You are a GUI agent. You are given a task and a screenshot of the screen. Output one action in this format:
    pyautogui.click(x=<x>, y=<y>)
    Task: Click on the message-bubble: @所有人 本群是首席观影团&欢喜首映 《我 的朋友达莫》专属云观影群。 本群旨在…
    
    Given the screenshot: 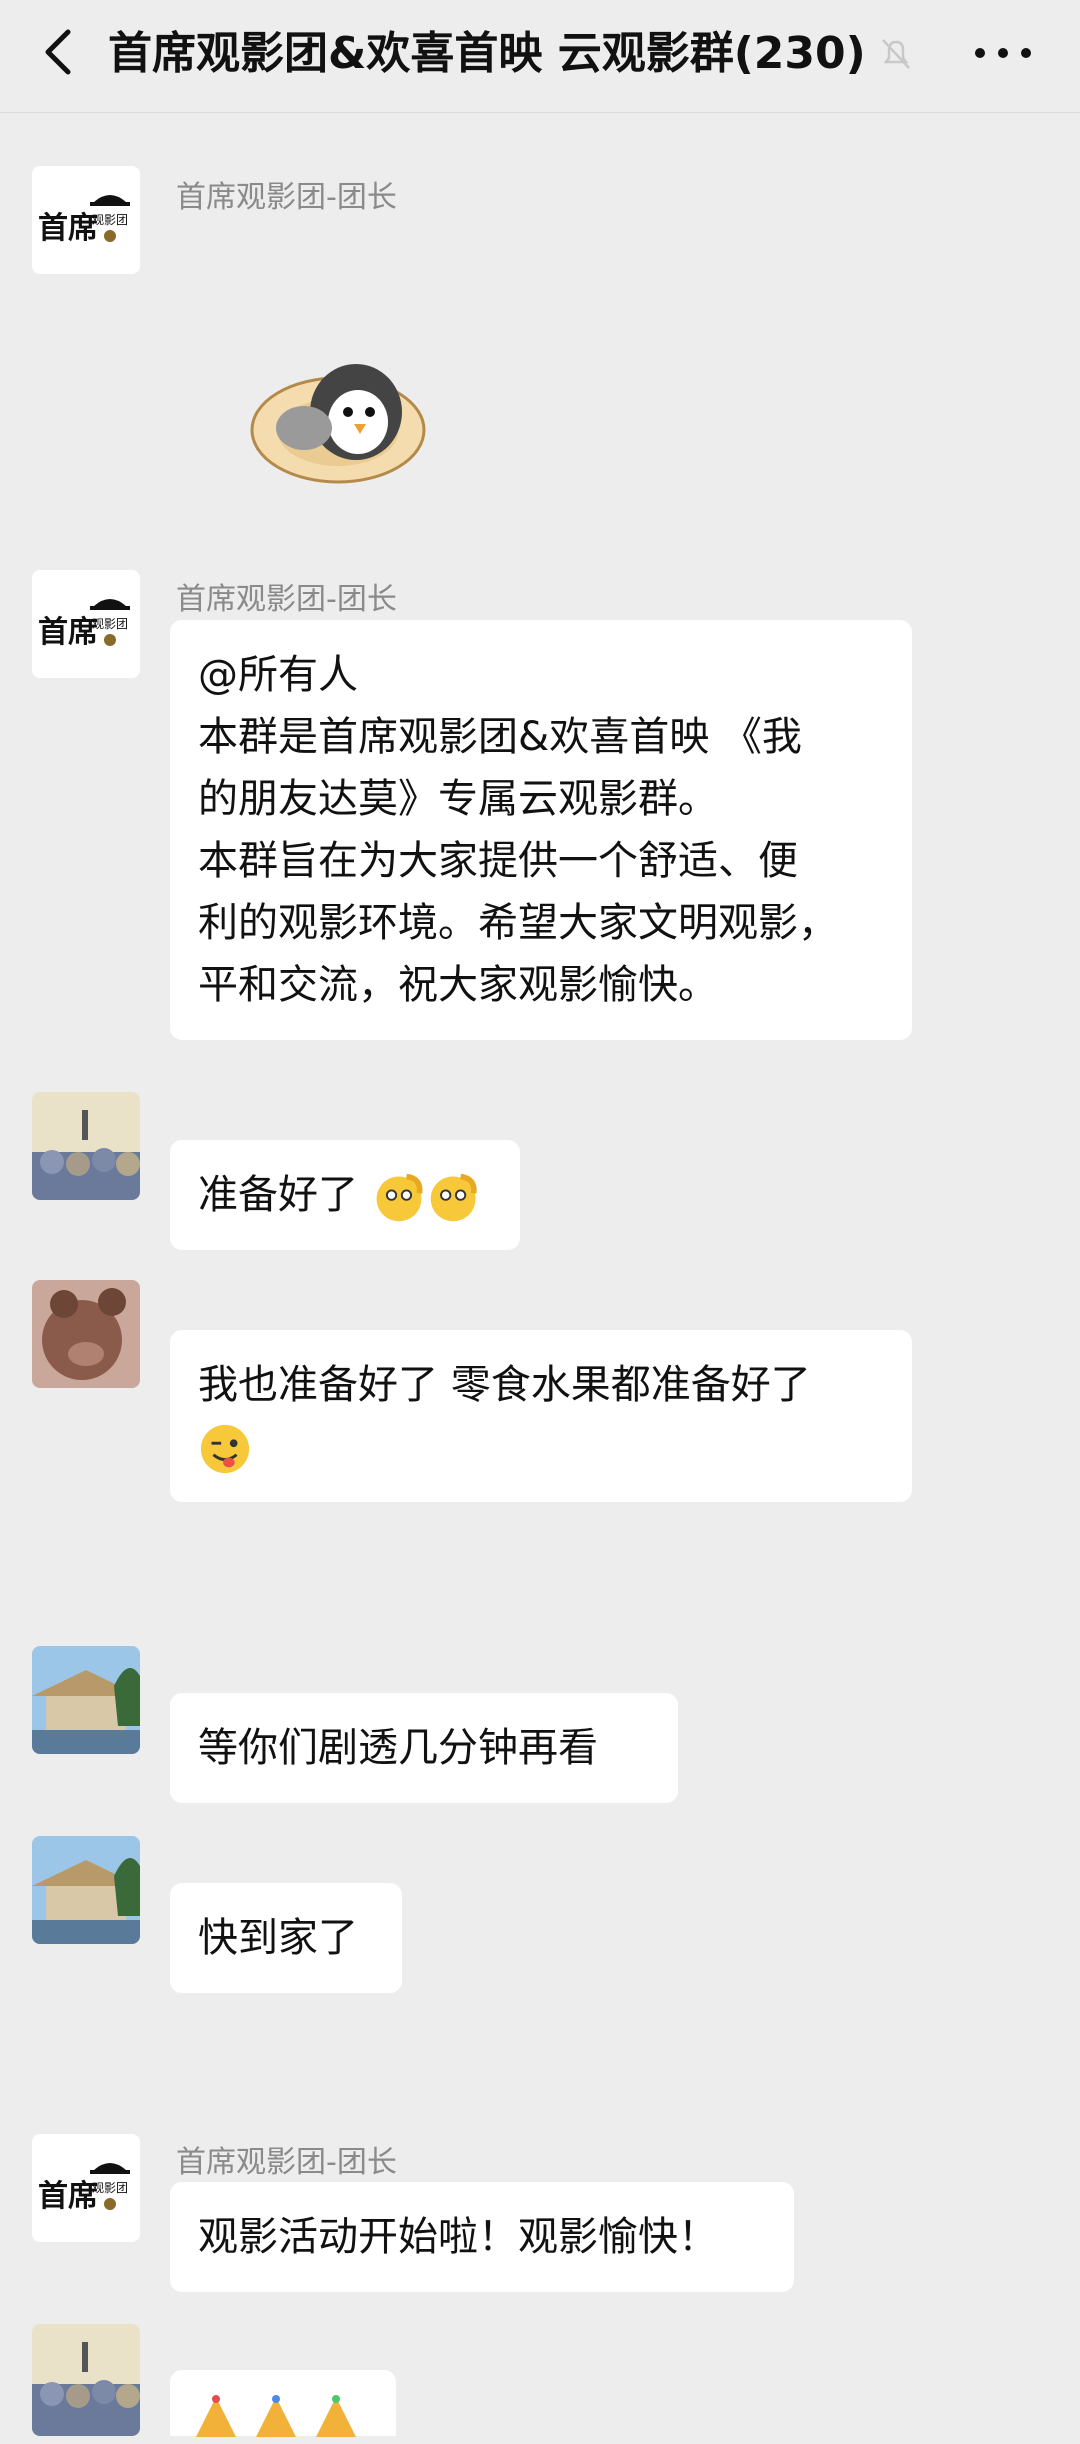 What is the action you would take?
    pyautogui.click(x=541, y=830)
    